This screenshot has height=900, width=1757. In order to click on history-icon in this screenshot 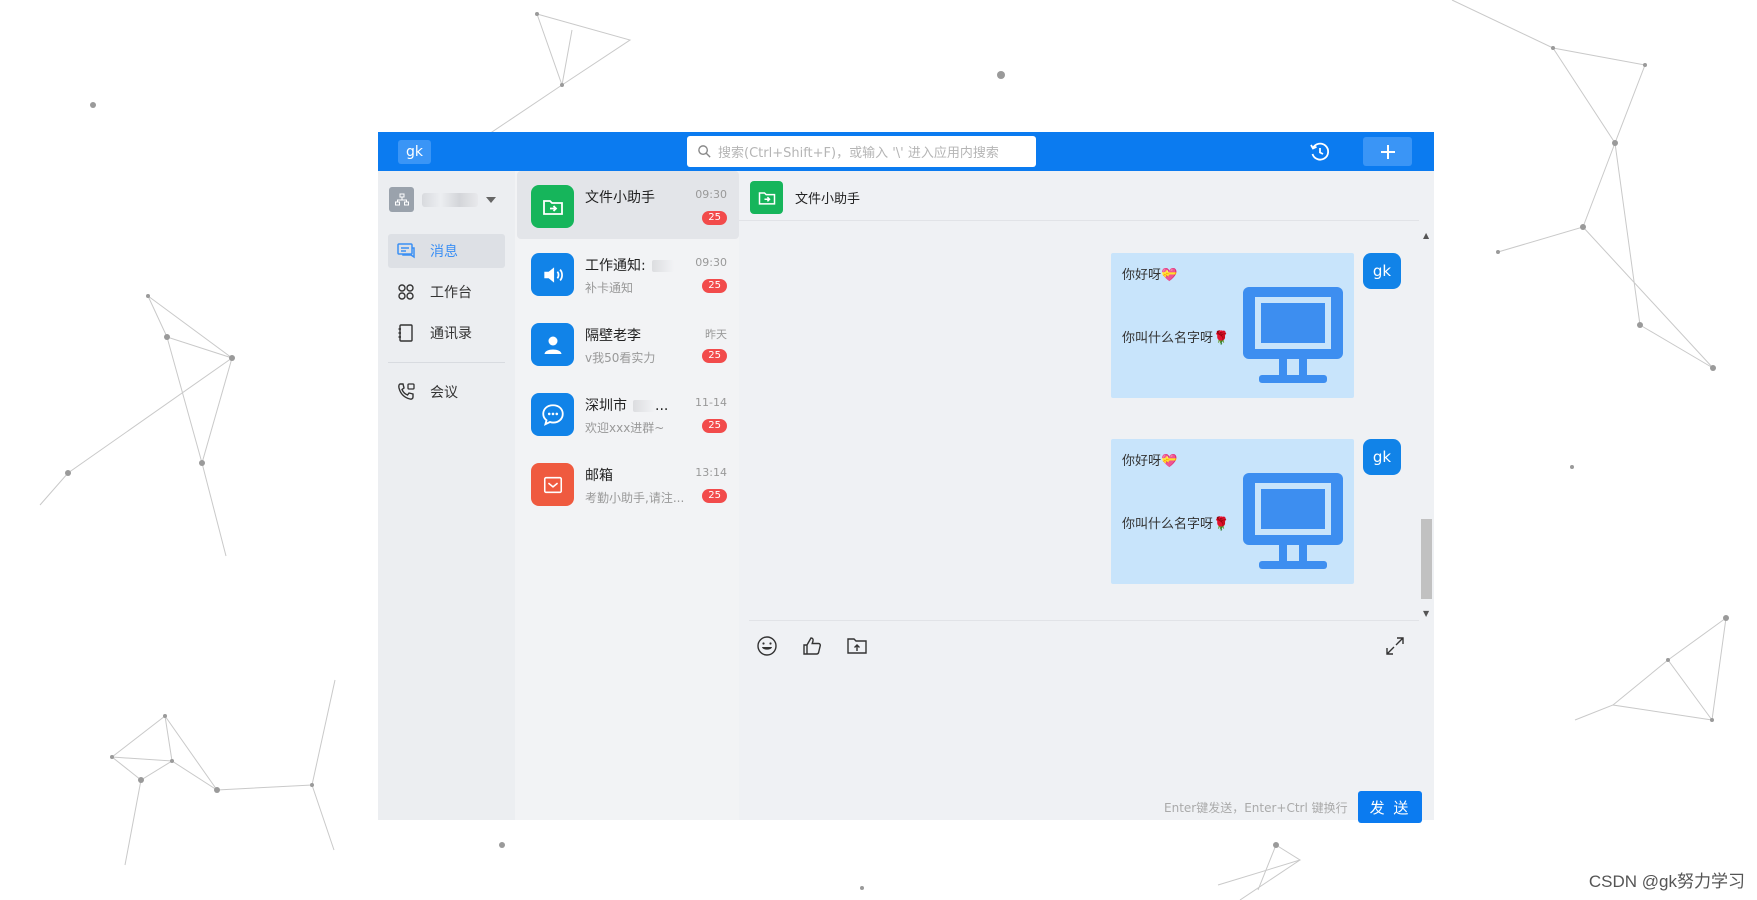, I will do `click(1320, 151)`.